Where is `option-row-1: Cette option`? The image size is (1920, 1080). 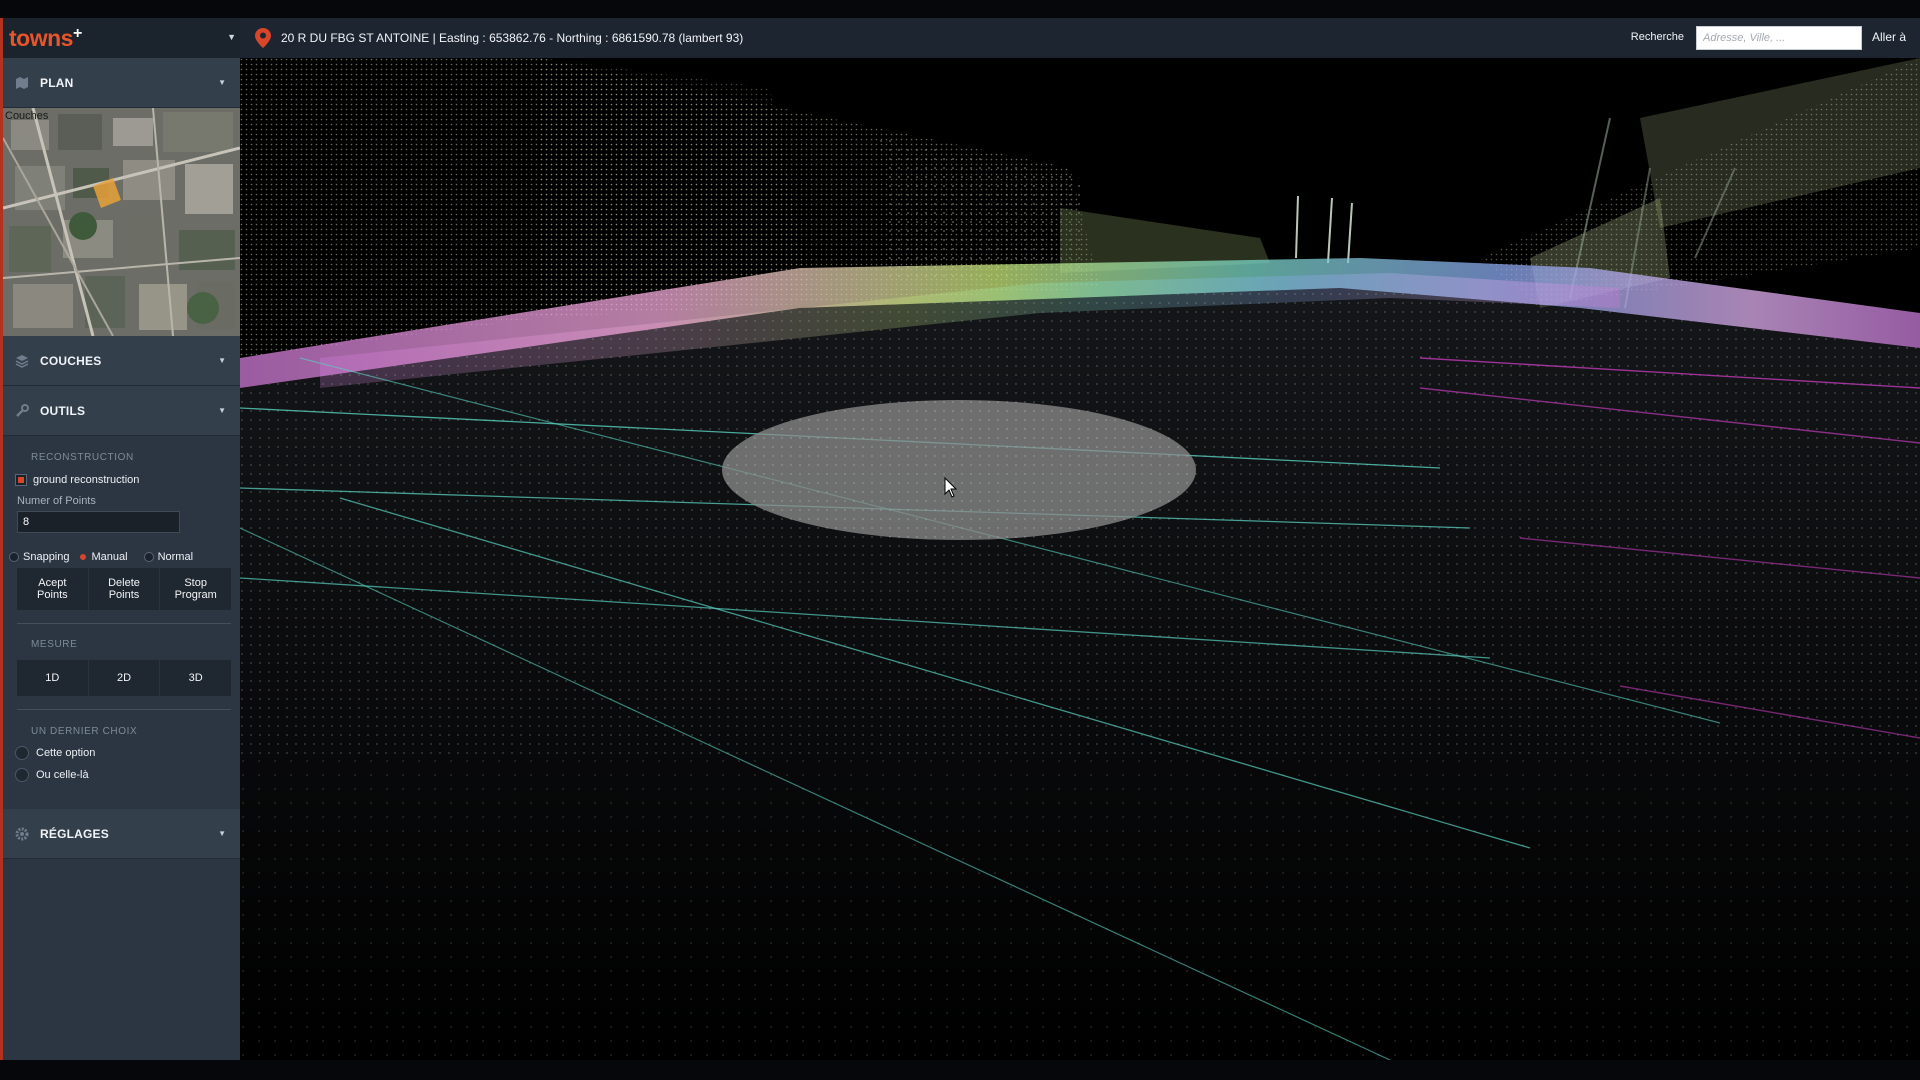
option-row-1: Cette option is located at coordinates (55, 753).